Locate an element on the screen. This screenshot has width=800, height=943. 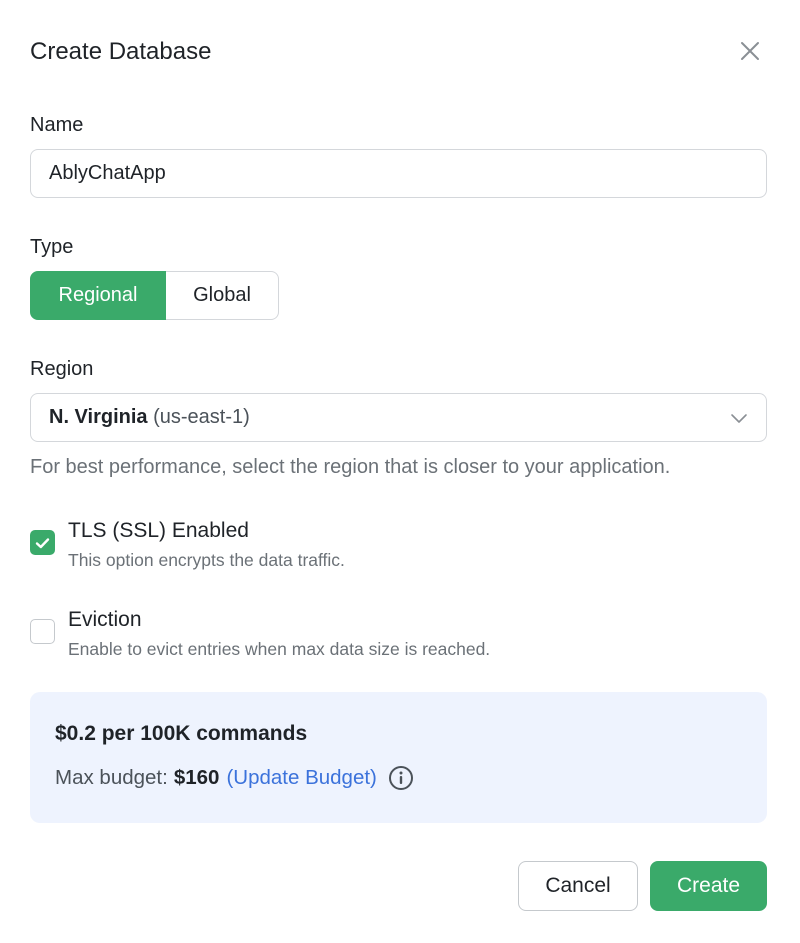
tls-option-title: TLS (SSL) Enabled is located at coordinates (158, 530).